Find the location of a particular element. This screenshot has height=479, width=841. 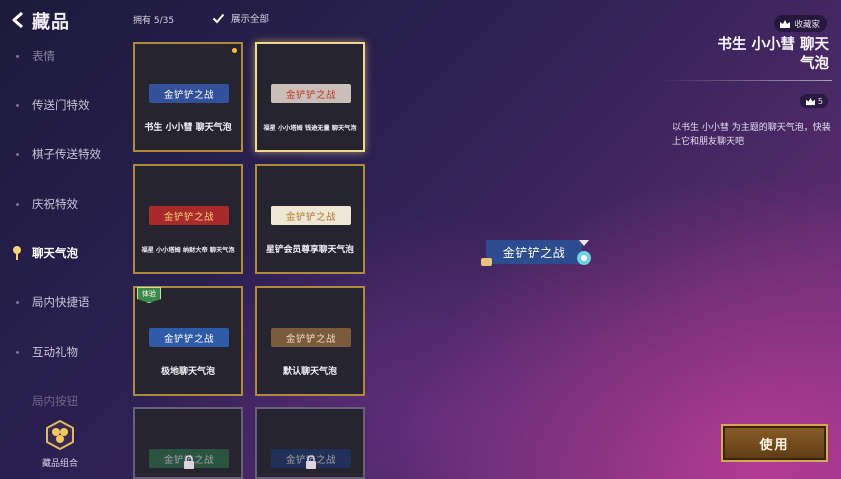

chat-bubble-card: 金铲铲之战 福星 小小塔姆 纳财大帝 聊天气泡 is located at coordinates (188, 219).